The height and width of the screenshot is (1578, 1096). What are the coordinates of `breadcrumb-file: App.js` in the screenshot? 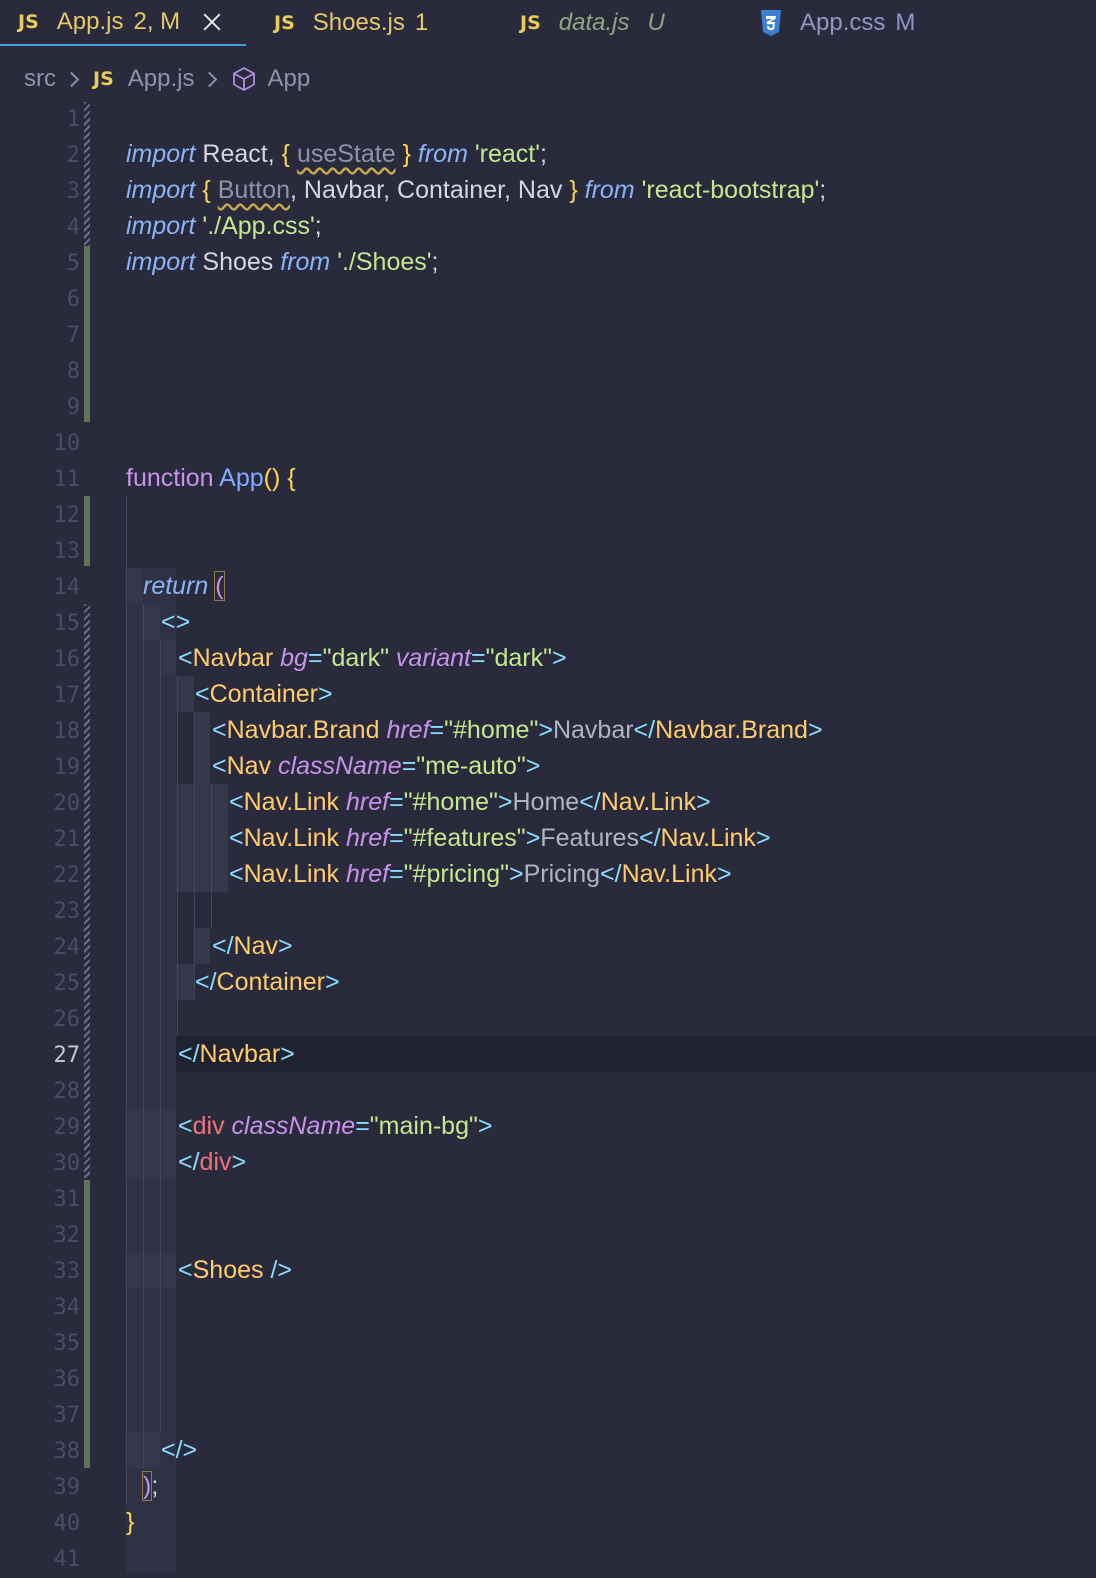 It's located at (161, 79).